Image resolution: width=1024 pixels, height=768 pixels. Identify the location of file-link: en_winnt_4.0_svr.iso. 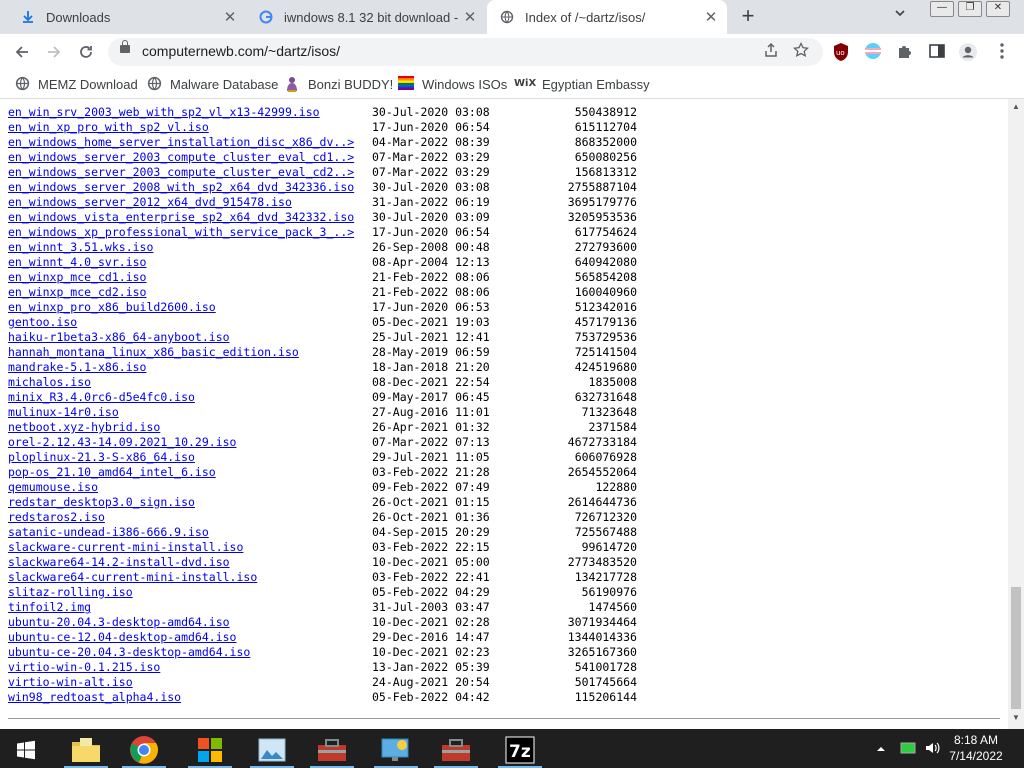
(77, 262).